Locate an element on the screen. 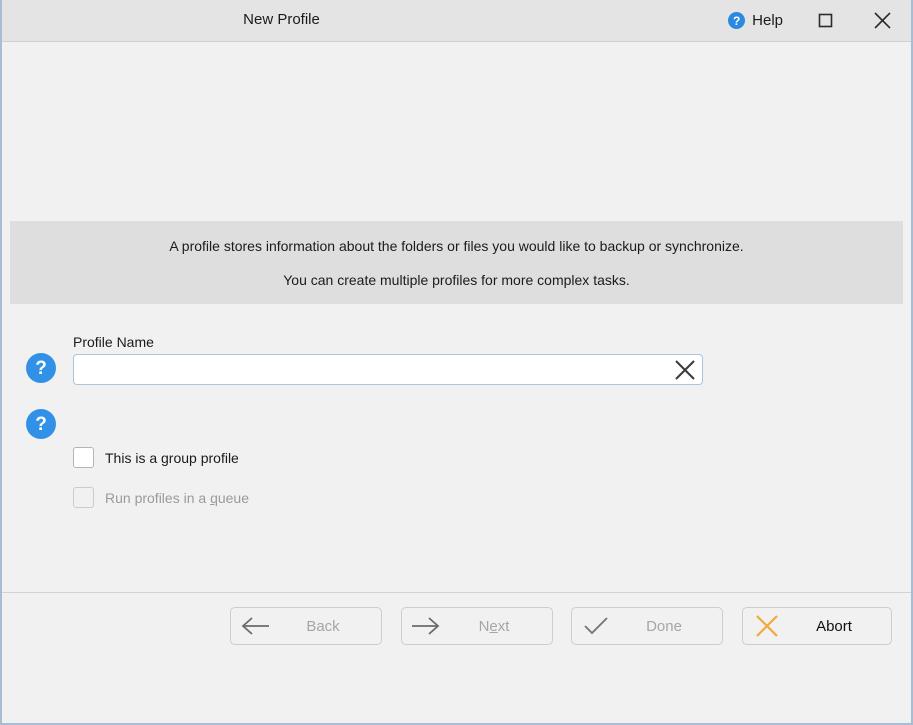 The width and height of the screenshot is (913, 725). maximize-square-icon is located at coordinates (825, 20).